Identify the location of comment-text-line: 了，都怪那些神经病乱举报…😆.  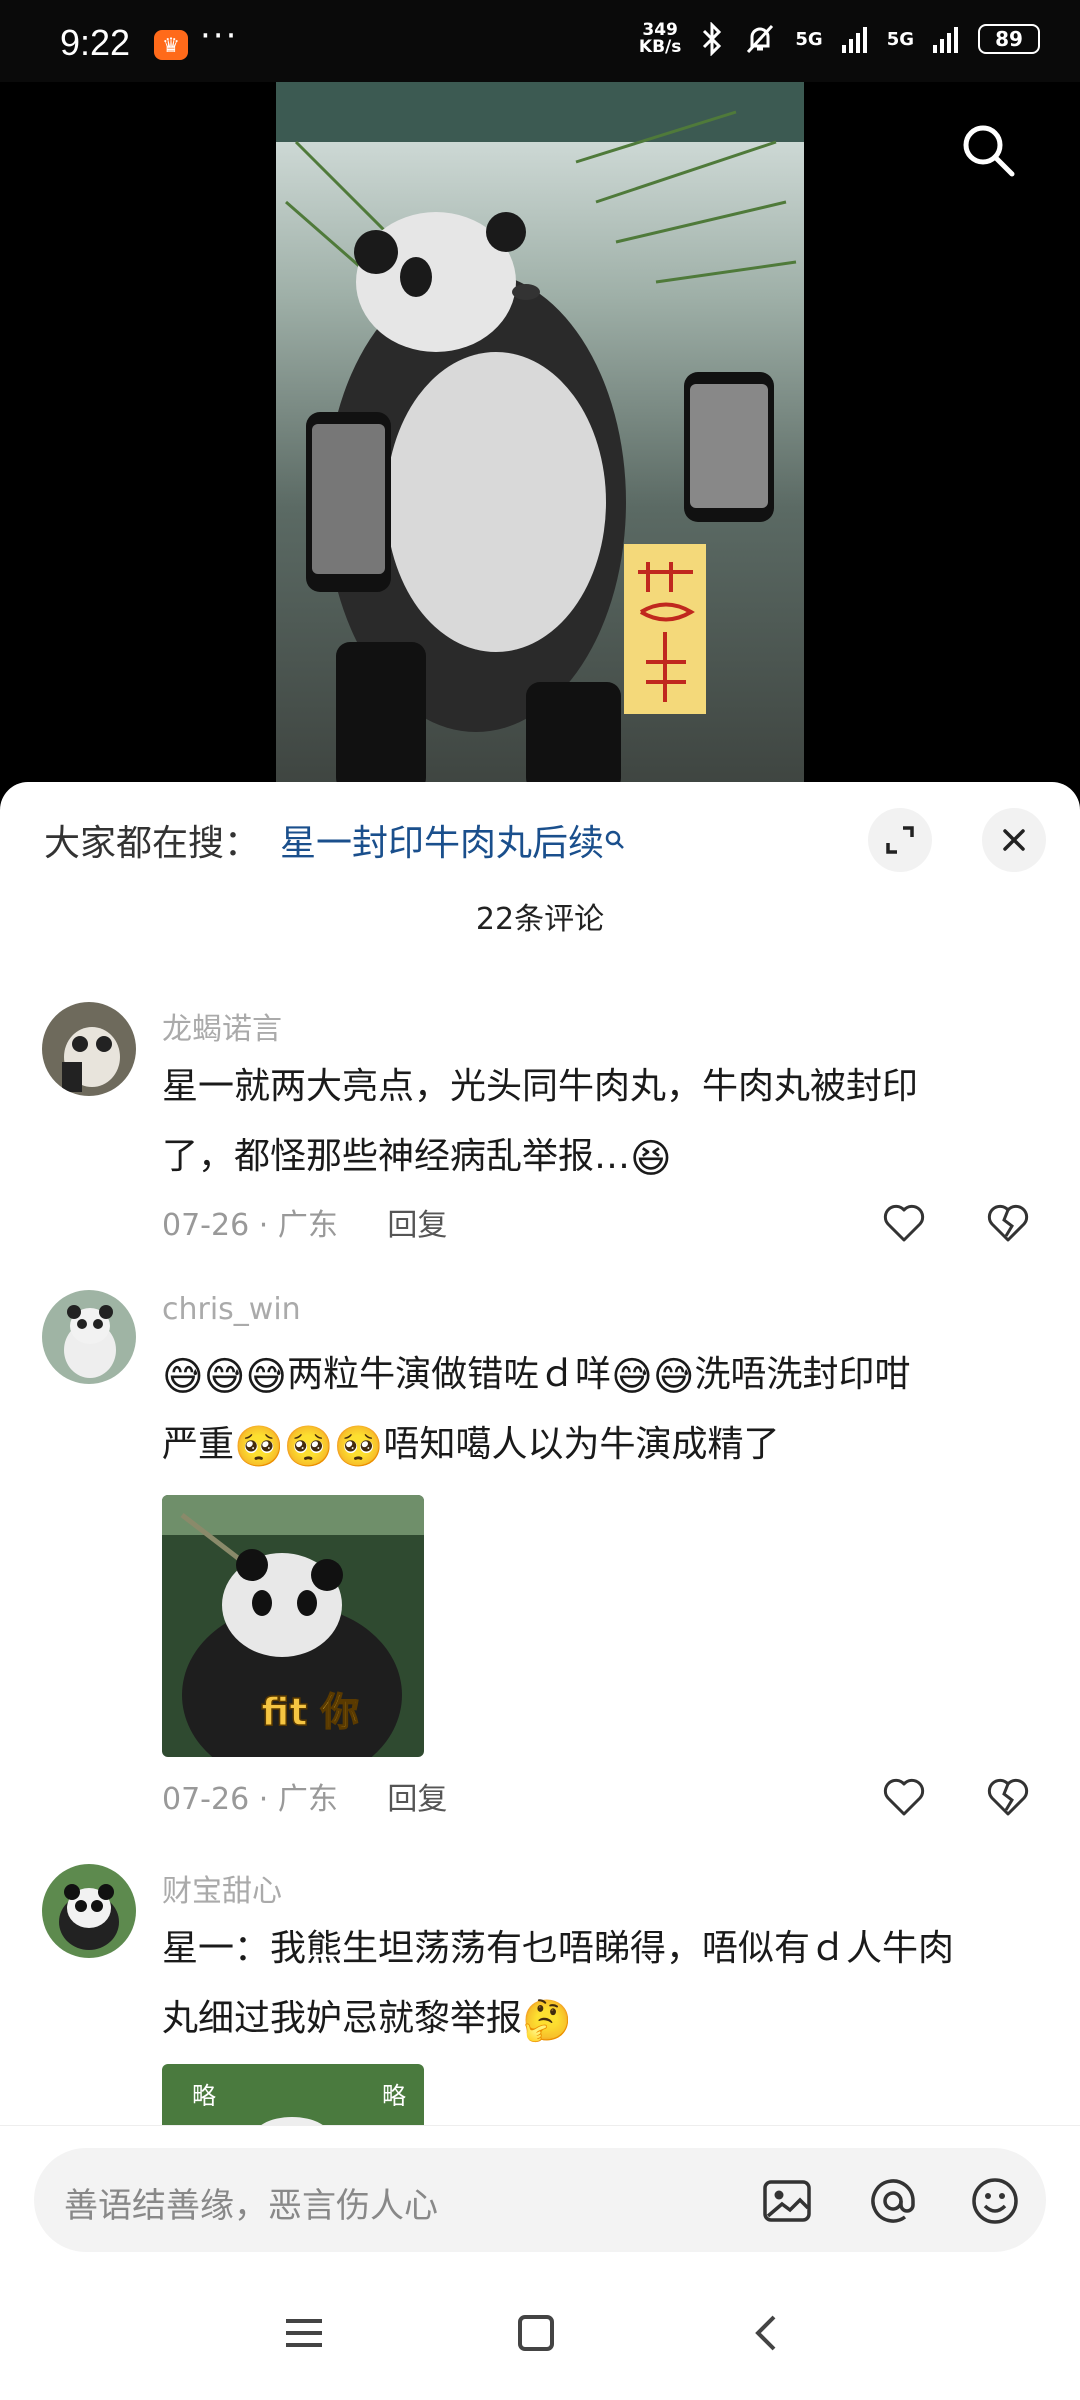
(602, 1157).